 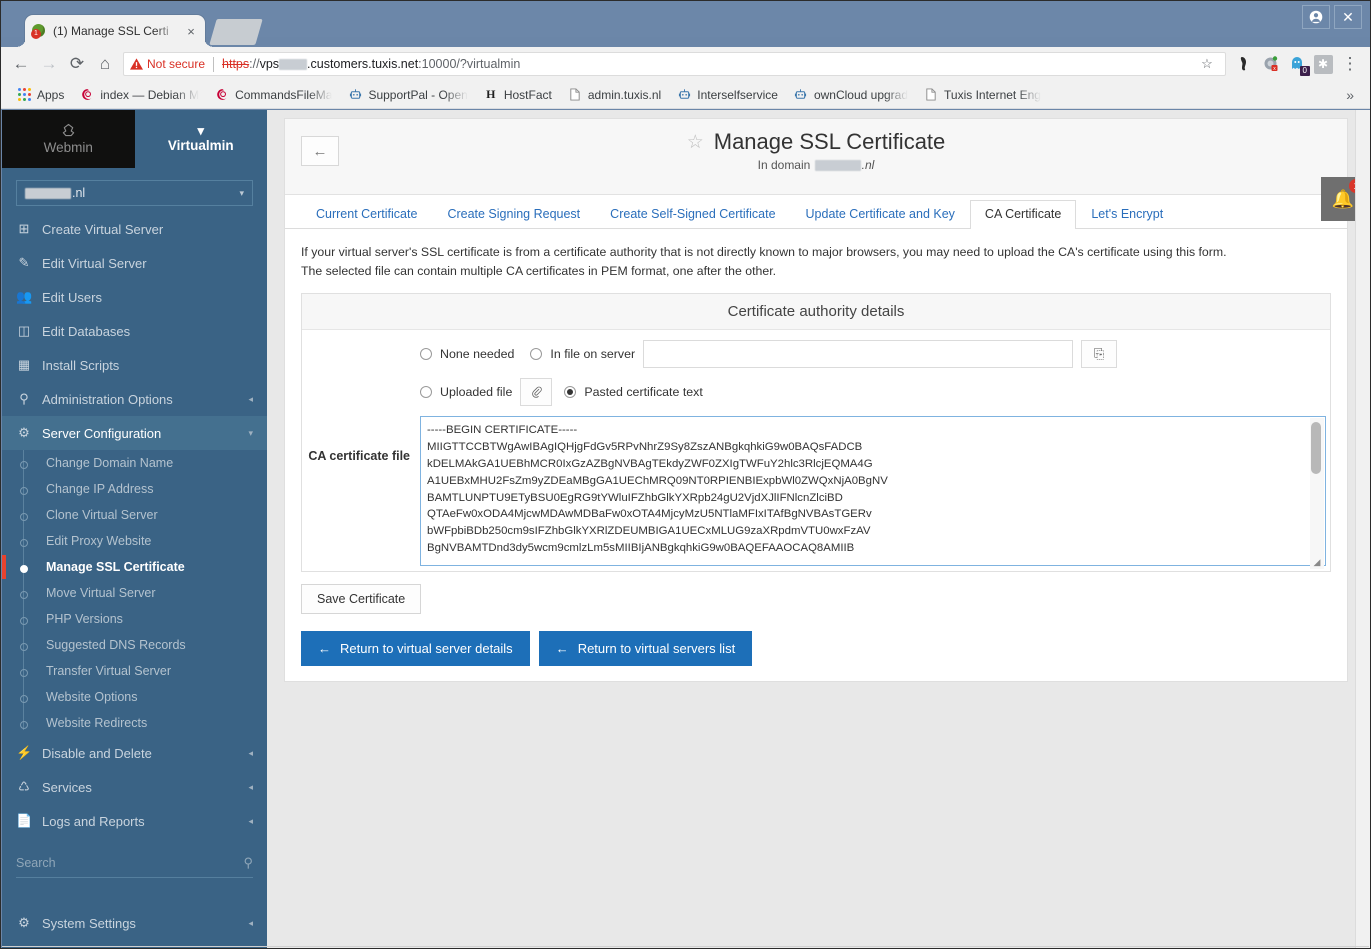 What do you see at coordinates (134, 863) in the screenshot?
I see `sidebar-search-input: Search ⚲` at bounding box center [134, 863].